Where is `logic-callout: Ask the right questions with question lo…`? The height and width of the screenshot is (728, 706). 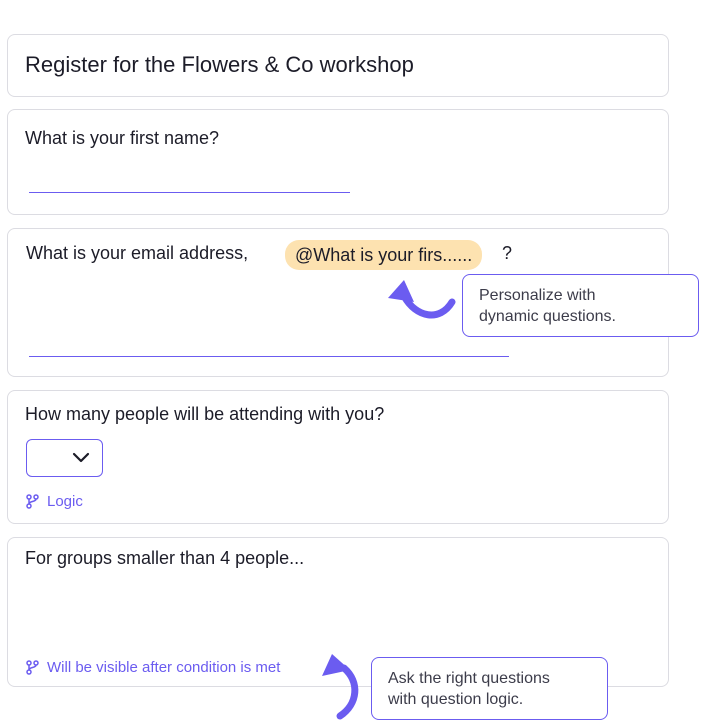 logic-callout: Ask the right questions with question lo… is located at coordinates (489, 688).